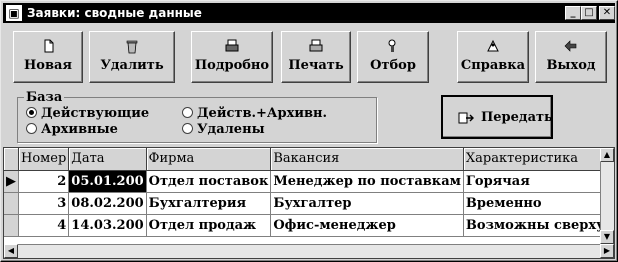 The image size is (618, 262). I want to click on radio-deleted: Удалены, so click(223, 129).